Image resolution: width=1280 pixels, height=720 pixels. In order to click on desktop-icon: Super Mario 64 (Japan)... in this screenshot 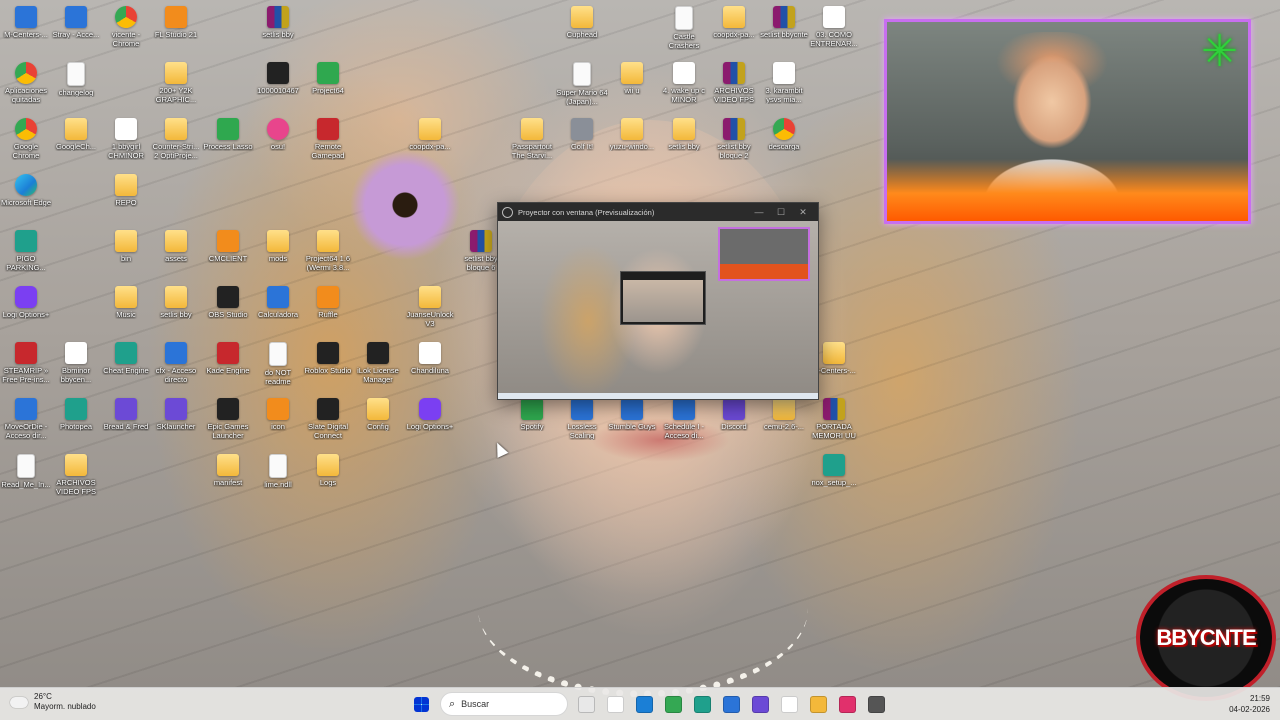, I will do `click(582, 84)`.